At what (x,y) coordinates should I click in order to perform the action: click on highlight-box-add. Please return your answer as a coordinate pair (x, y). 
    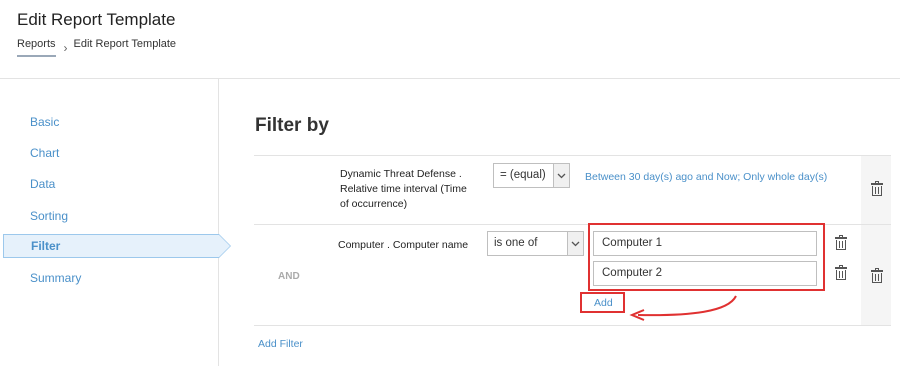
    Looking at the image, I should click on (602, 302).